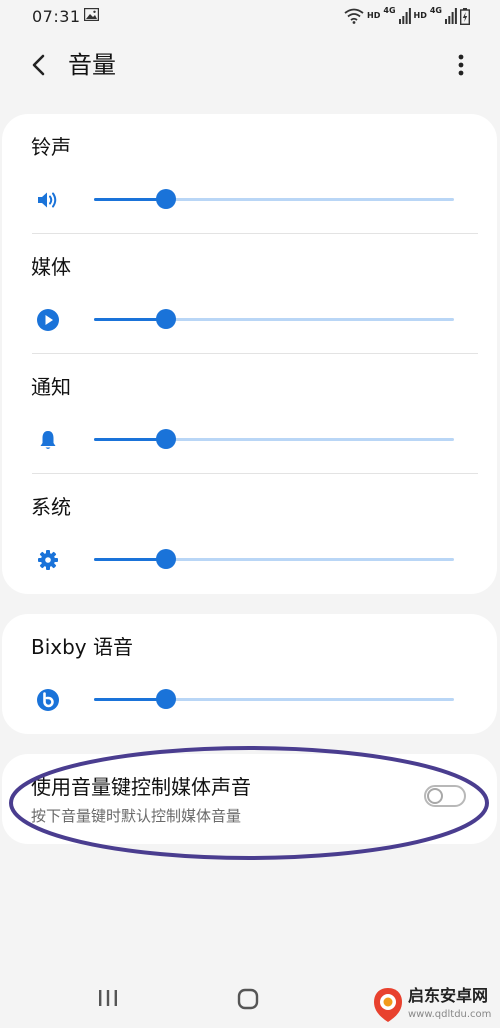 The image size is (500, 1028). Describe the element at coordinates (461, 65) in the screenshot. I see `more-options-icon` at that location.